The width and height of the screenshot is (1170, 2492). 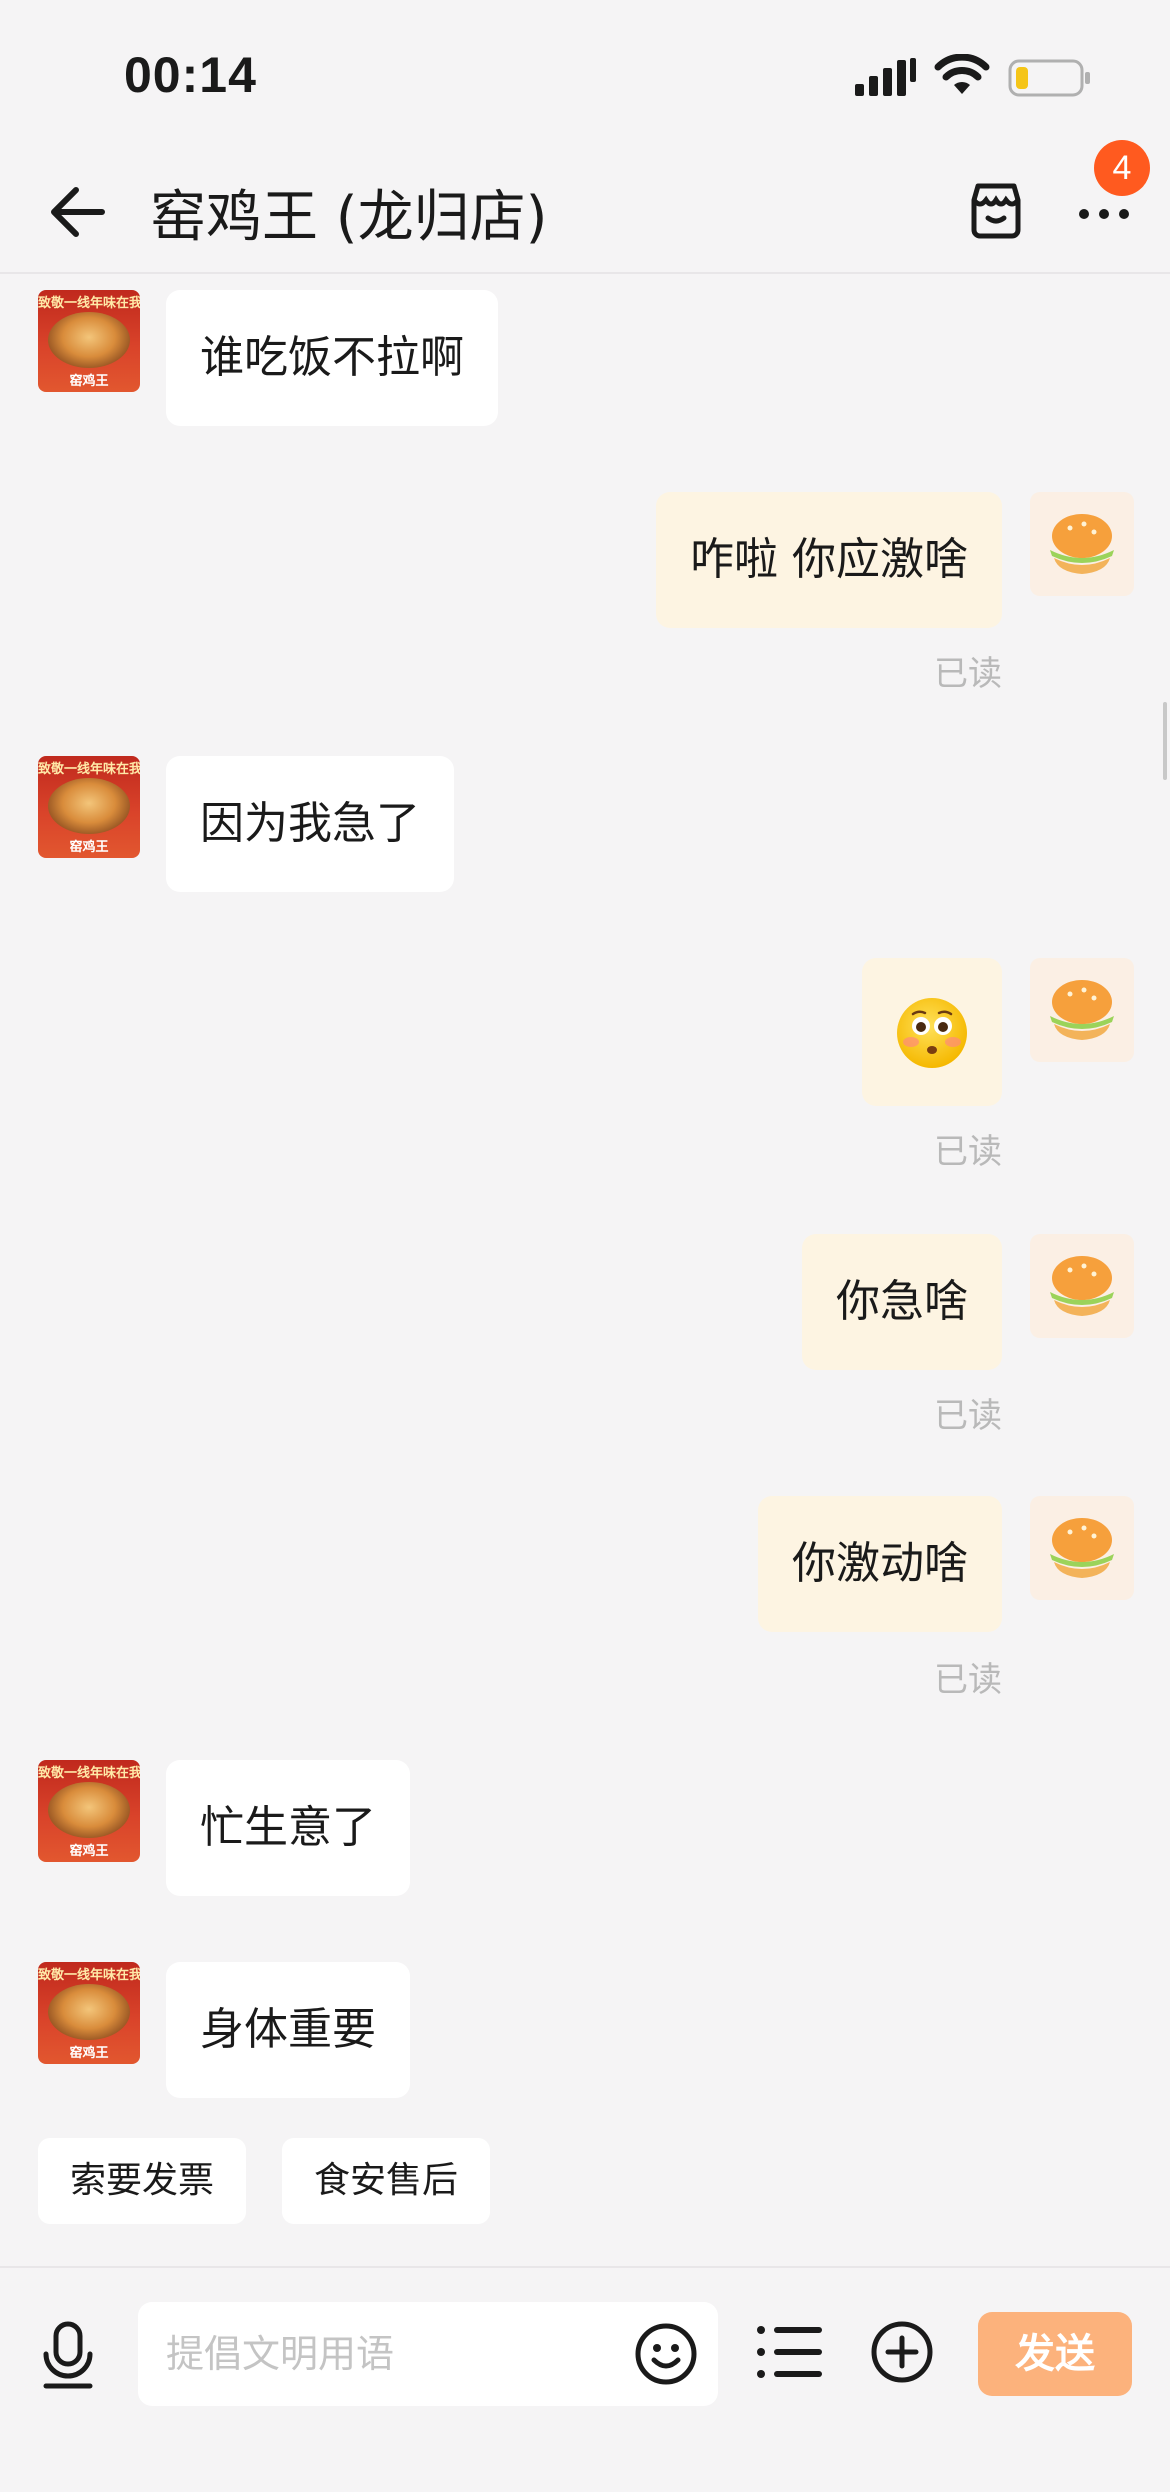 What do you see at coordinates (349, 217) in the screenshot?
I see `page-title: 窑鸡王 (龙归店)` at bounding box center [349, 217].